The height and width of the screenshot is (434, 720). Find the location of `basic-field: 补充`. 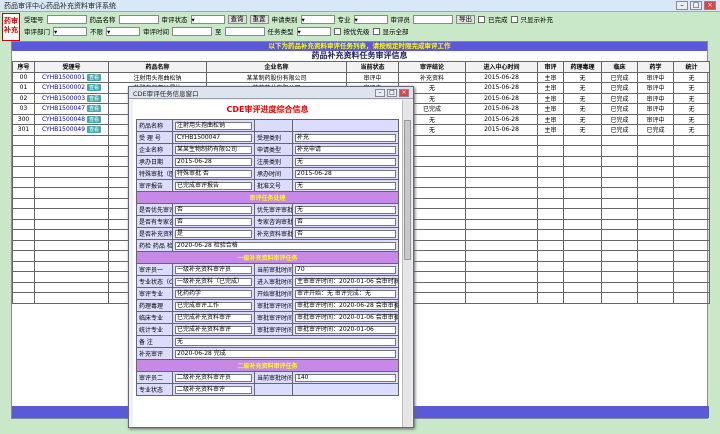

basic-field: 补充 is located at coordinates (345, 137).